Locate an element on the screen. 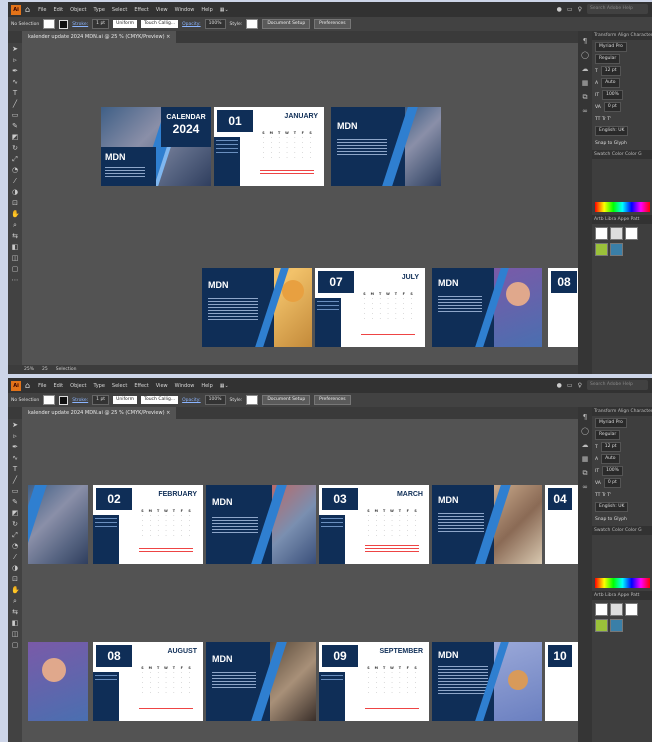 The height and width of the screenshot is (742, 652). menu-window: Window is located at coordinates (185, 386).